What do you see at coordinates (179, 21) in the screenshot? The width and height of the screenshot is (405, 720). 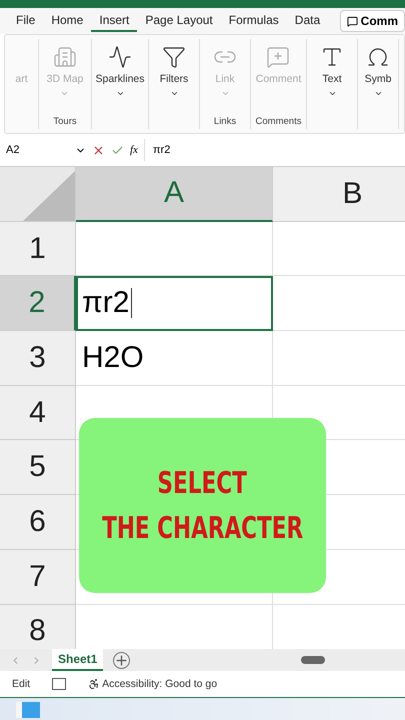 I see `ribbon-tab: Page Layout` at bounding box center [179, 21].